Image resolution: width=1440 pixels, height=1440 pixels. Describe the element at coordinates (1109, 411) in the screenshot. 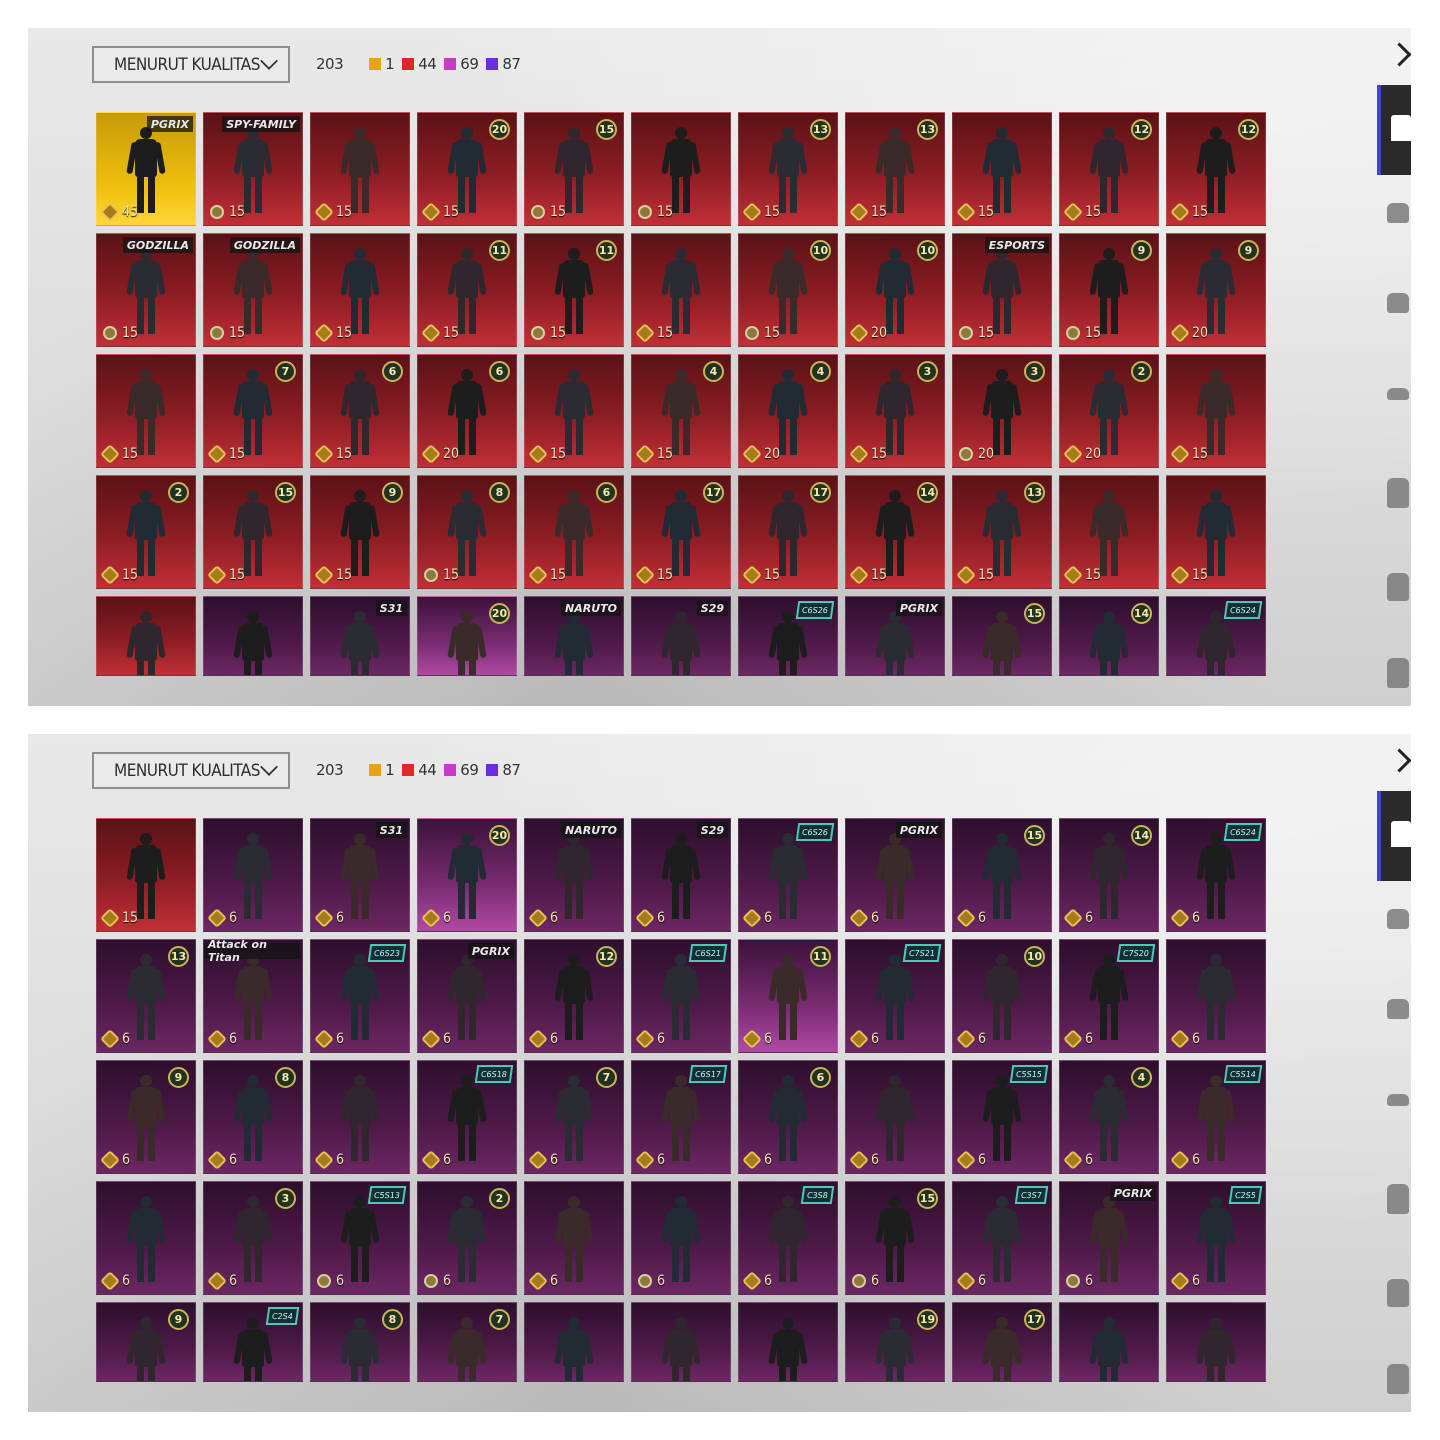

I see `outfit-tile: 2 20` at that location.